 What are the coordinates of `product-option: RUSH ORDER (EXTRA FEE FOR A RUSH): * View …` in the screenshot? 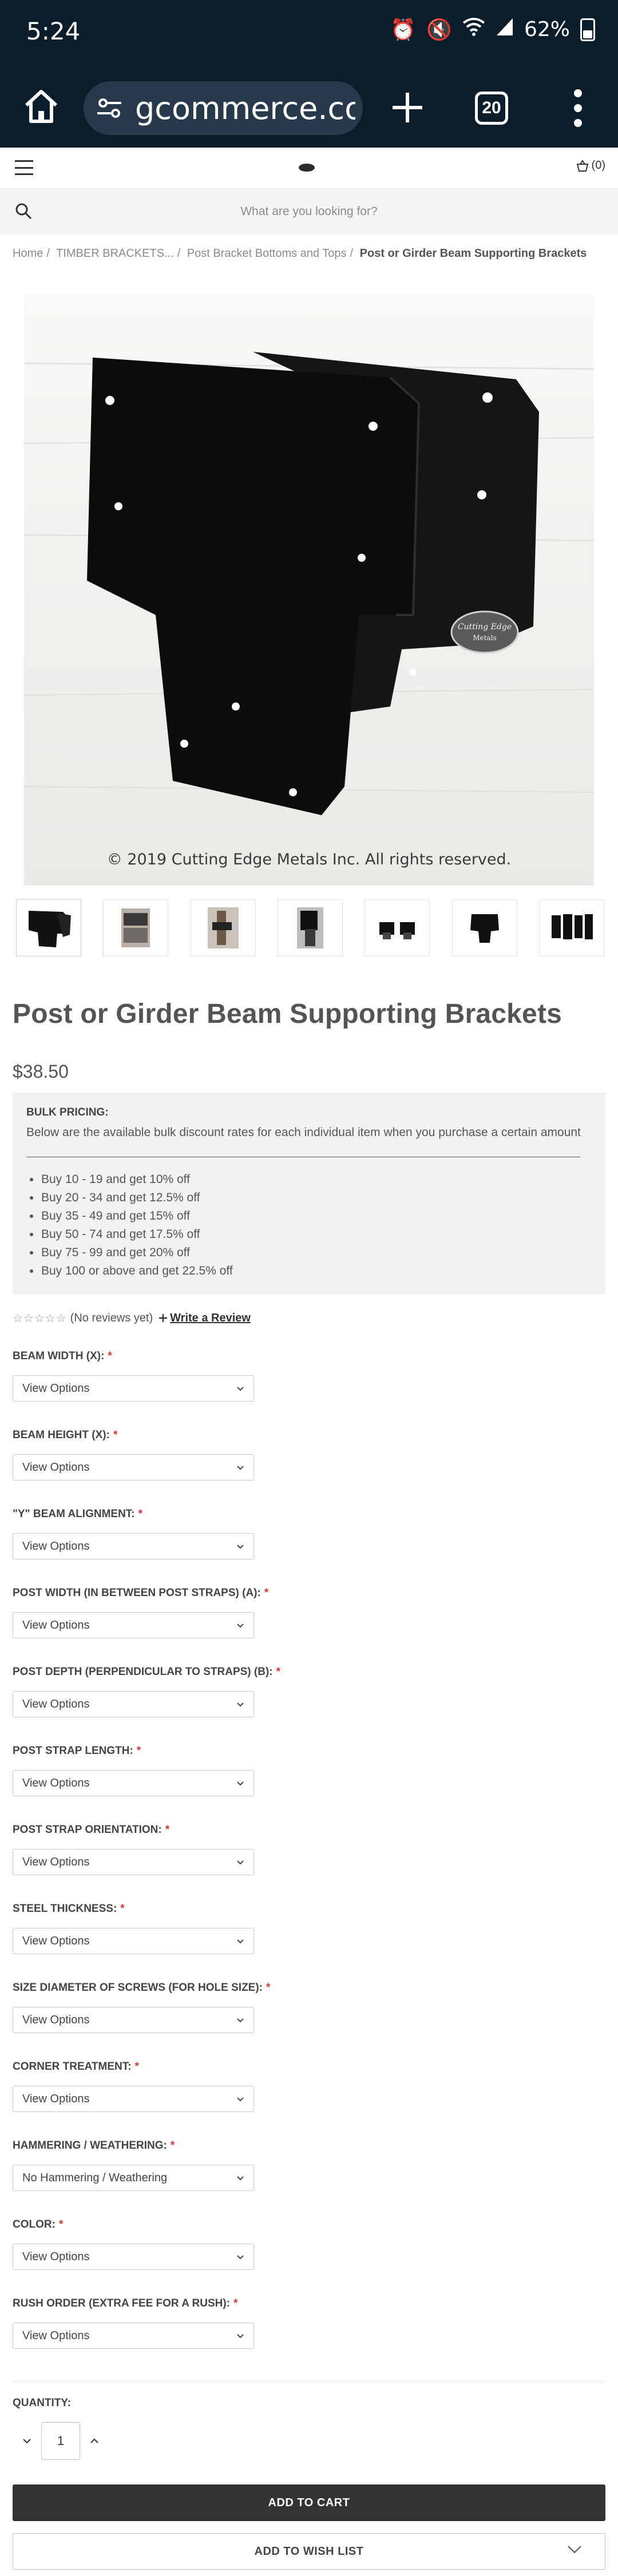 It's located at (309, 2336).